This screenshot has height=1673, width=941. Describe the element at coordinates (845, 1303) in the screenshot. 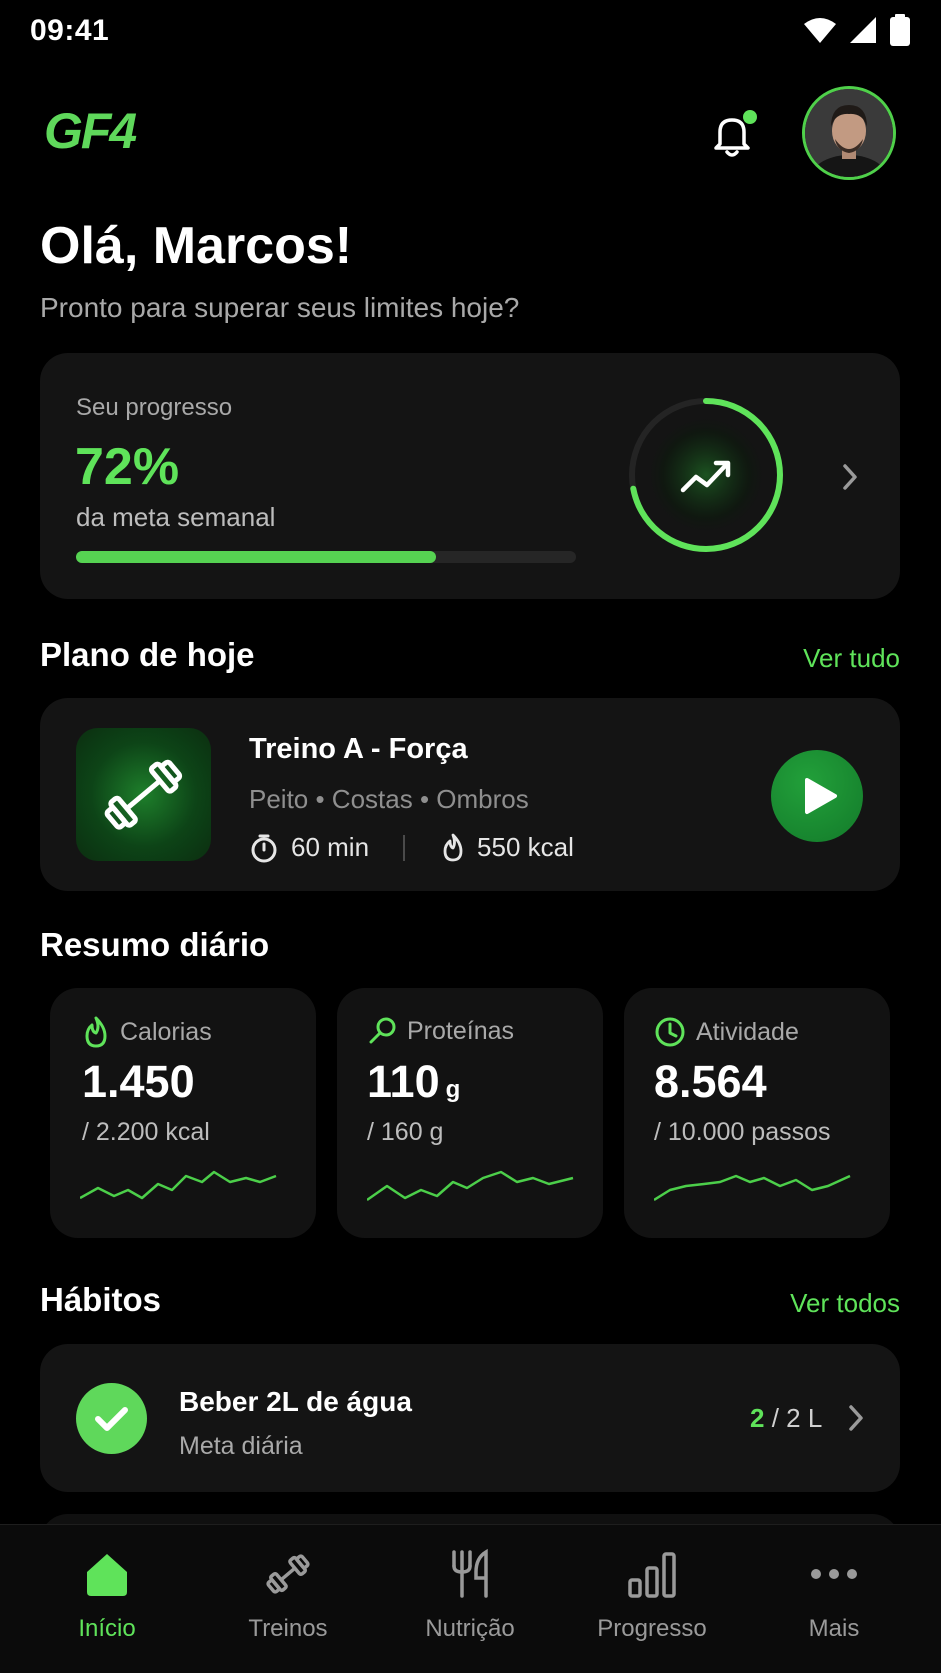

I see `habits-see-all-link: Ver todos` at that location.